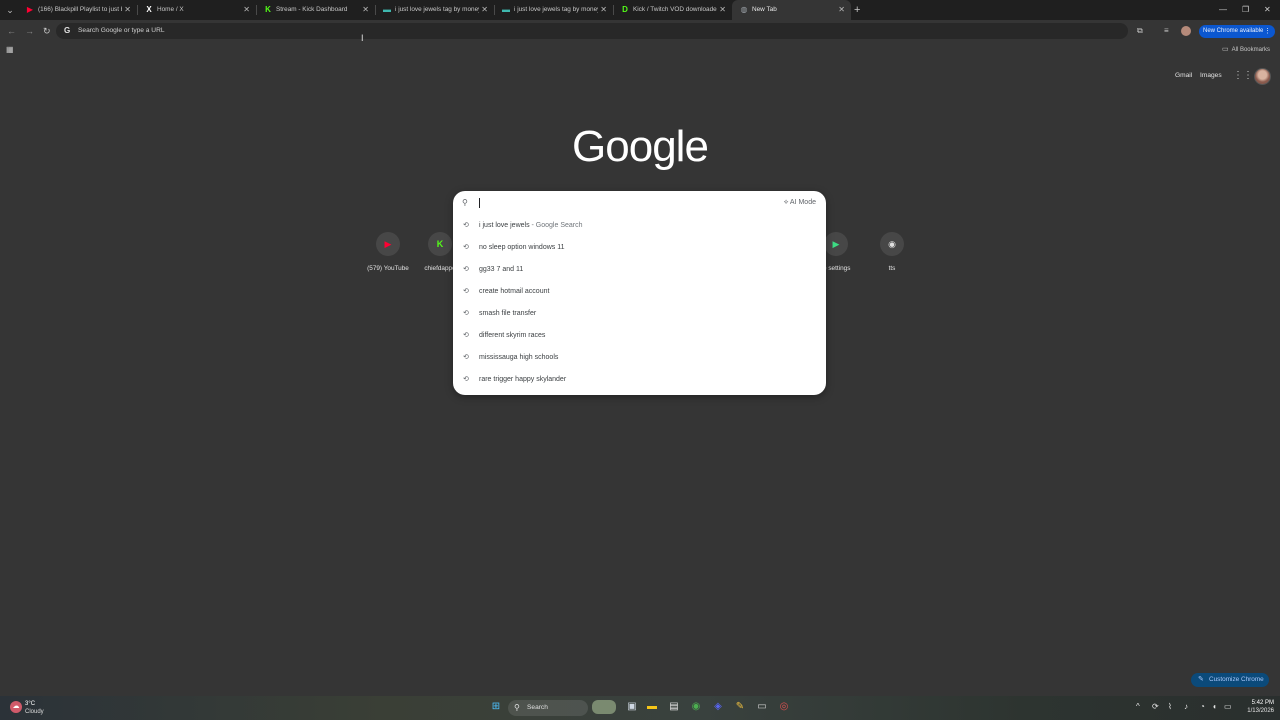 The height and width of the screenshot is (720, 1280). What do you see at coordinates (496, 707) in the screenshot?
I see `windows-start-icon: ⊞` at bounding box center [496, 707].